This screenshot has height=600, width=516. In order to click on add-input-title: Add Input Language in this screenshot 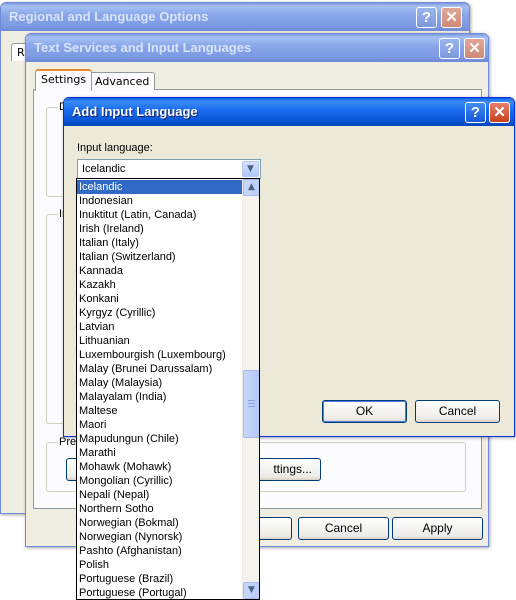, I will do `click(135, 111)`.